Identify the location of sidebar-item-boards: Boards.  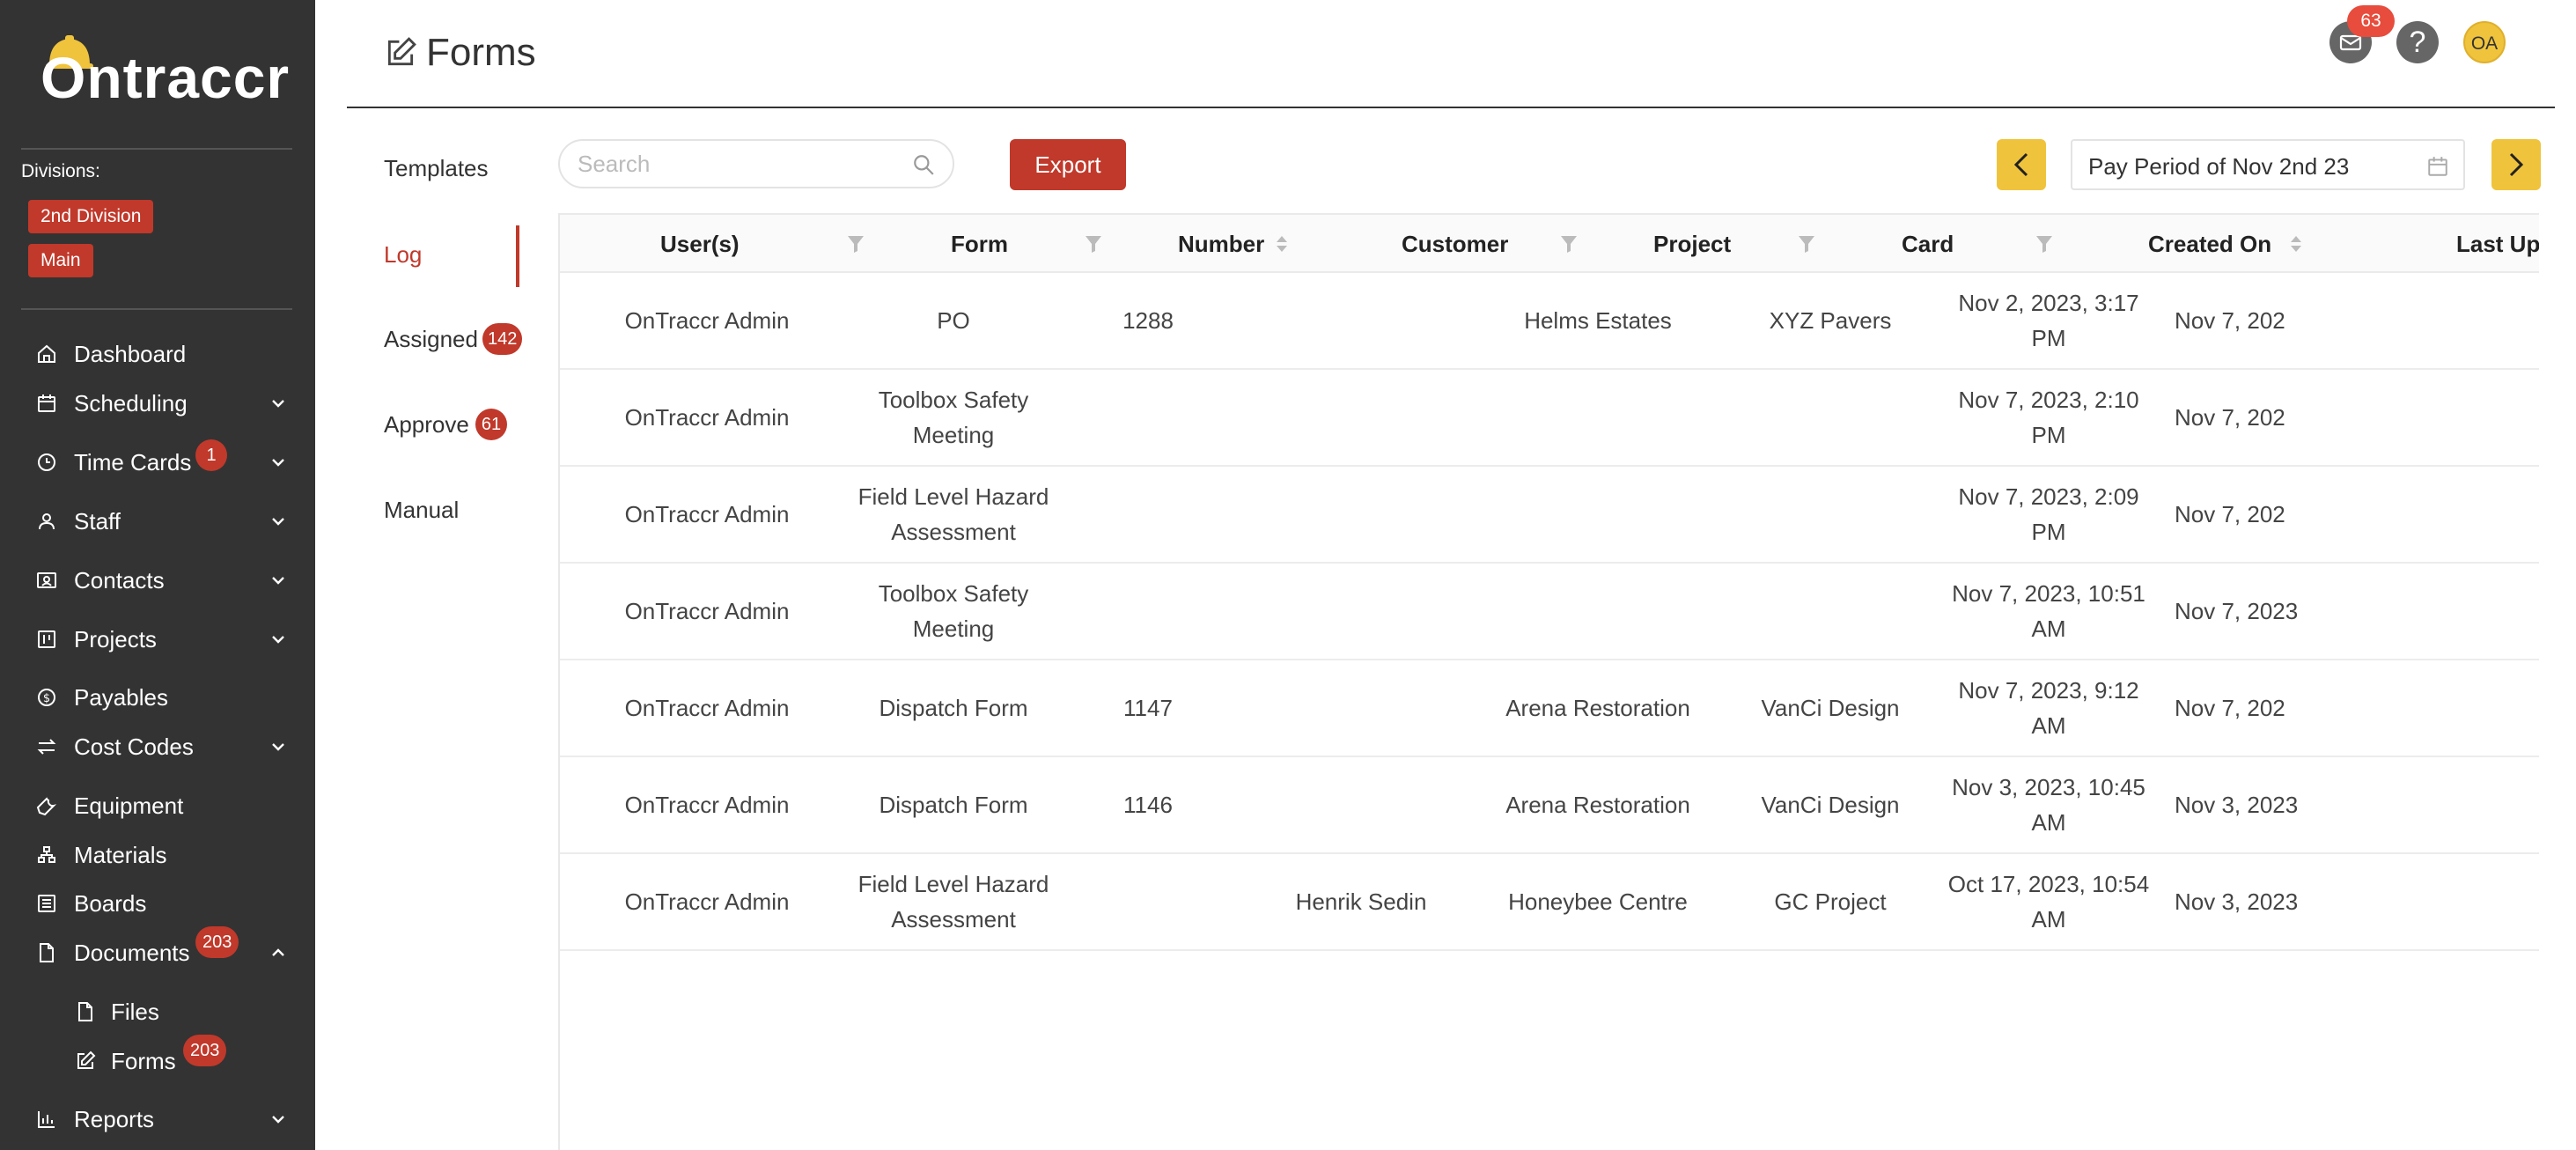
(157, 903).